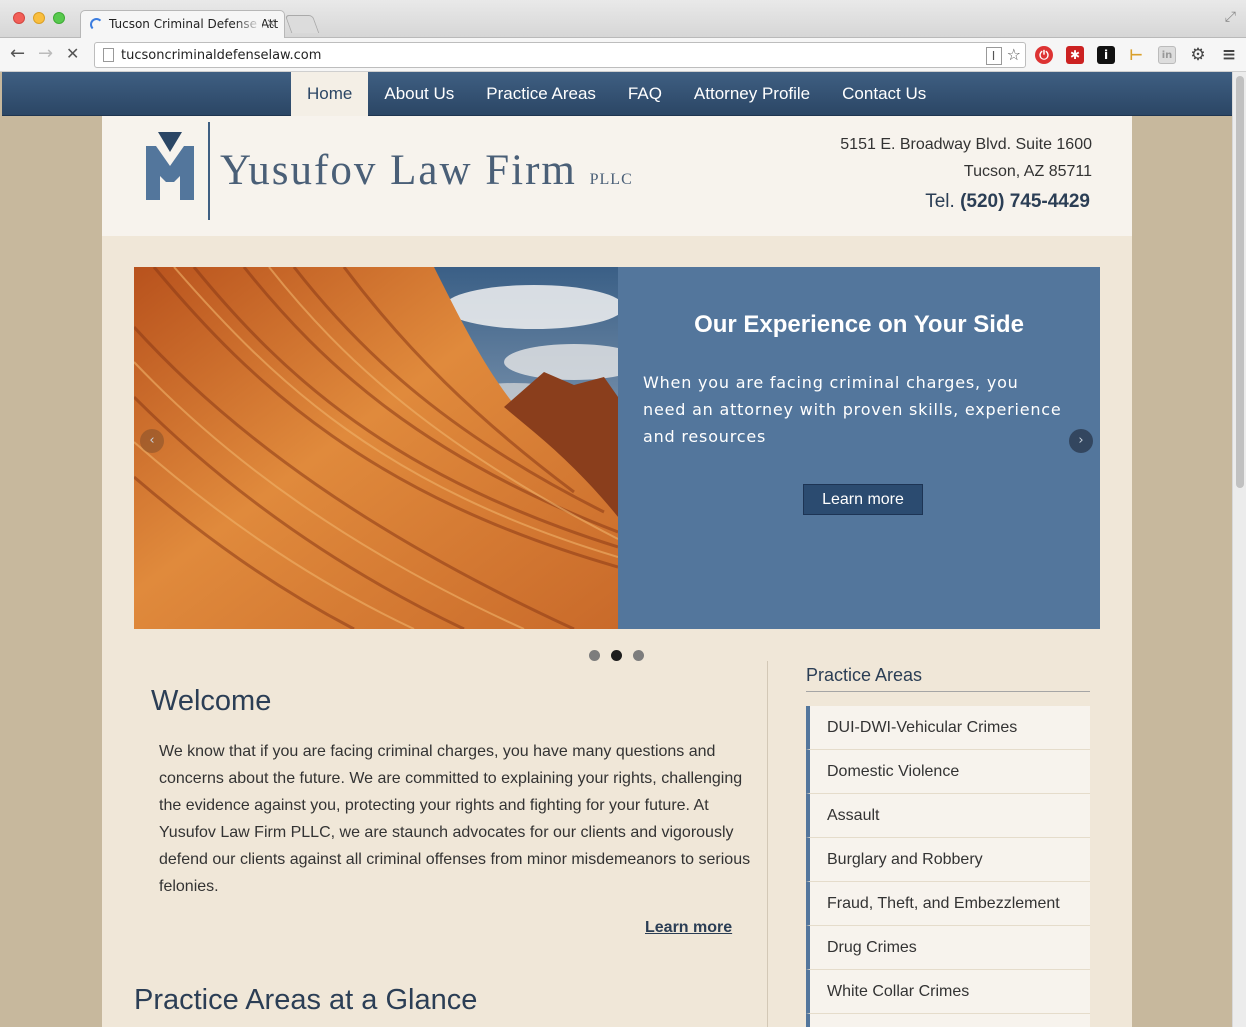 The width and height of the screenshot is (1246, 1027). Describe the element at coordinates (45, 54) in the screenshot. I see `forward-icon: →` at that location.